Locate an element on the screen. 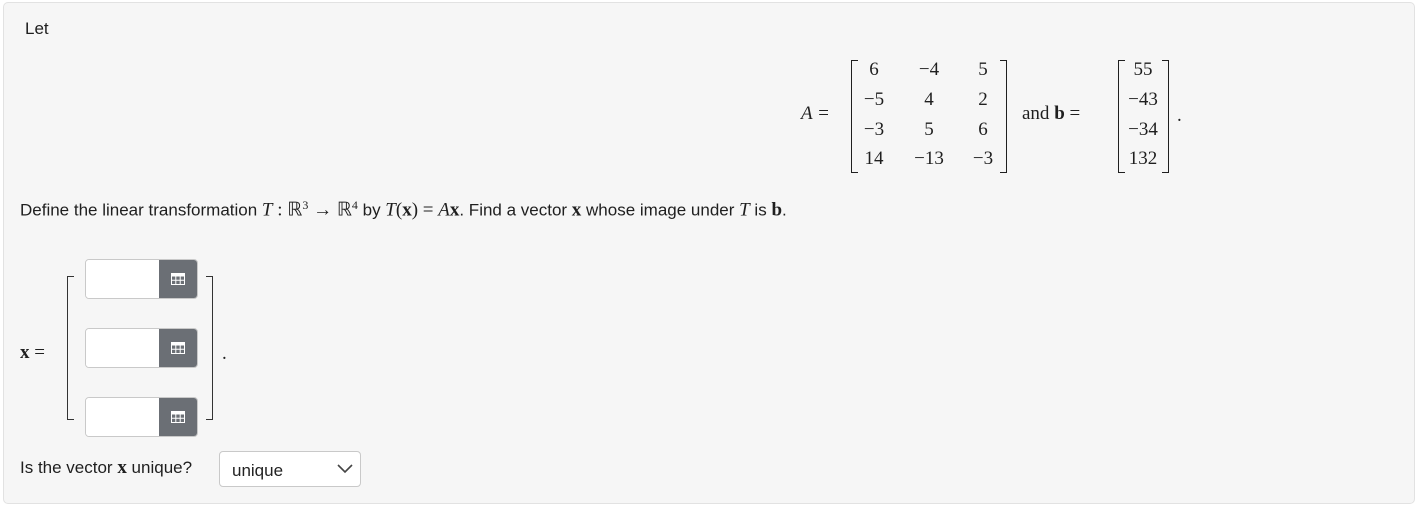  matrix-a-cell: −5 is located at coordinates (874, 99).